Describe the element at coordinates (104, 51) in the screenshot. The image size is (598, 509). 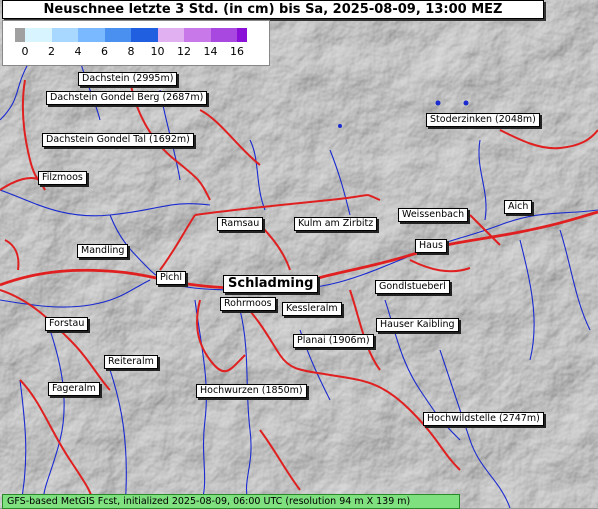
I see `legend-tick-label: 6` at that location.